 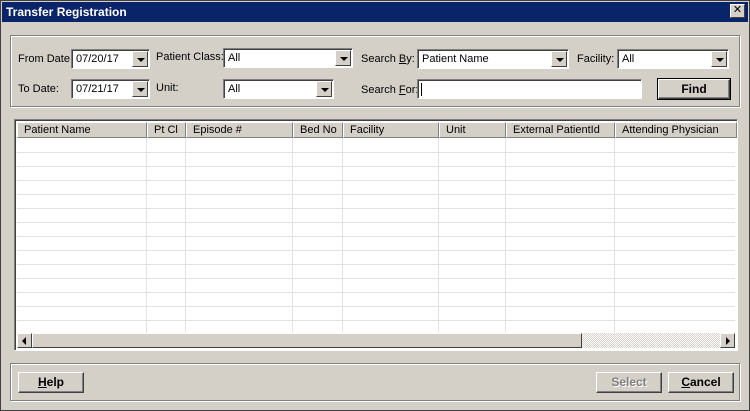 What do you see at coordinates (318, 130) in the screenshot?
I see `column-header-bed-no: Bed No` at bounding box center [318, 130].